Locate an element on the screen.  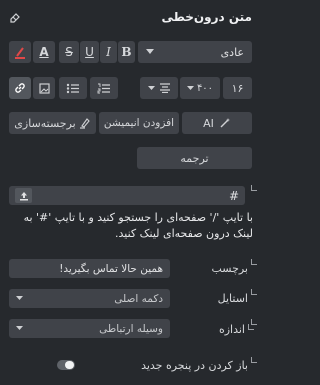
font-size-select: ۱۶ is located at coordinates (237, 88).